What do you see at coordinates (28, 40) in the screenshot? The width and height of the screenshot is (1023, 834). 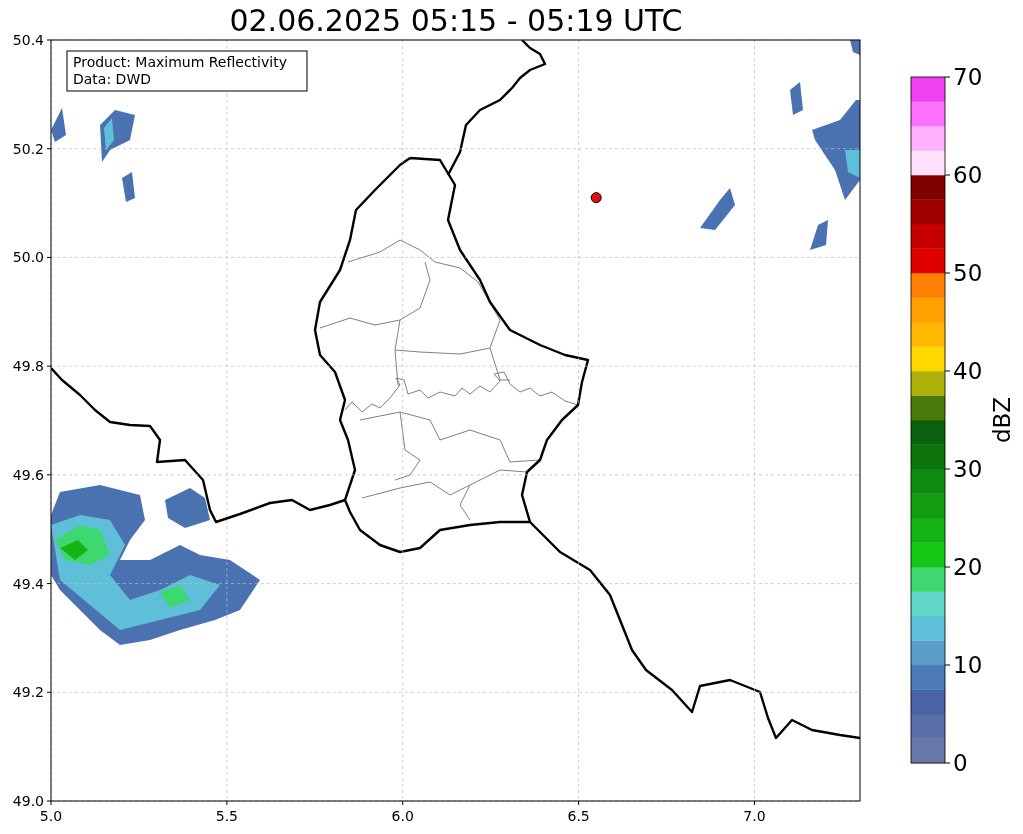 I see `y-tick-label: 50.4` at bounding box center [28, 40].